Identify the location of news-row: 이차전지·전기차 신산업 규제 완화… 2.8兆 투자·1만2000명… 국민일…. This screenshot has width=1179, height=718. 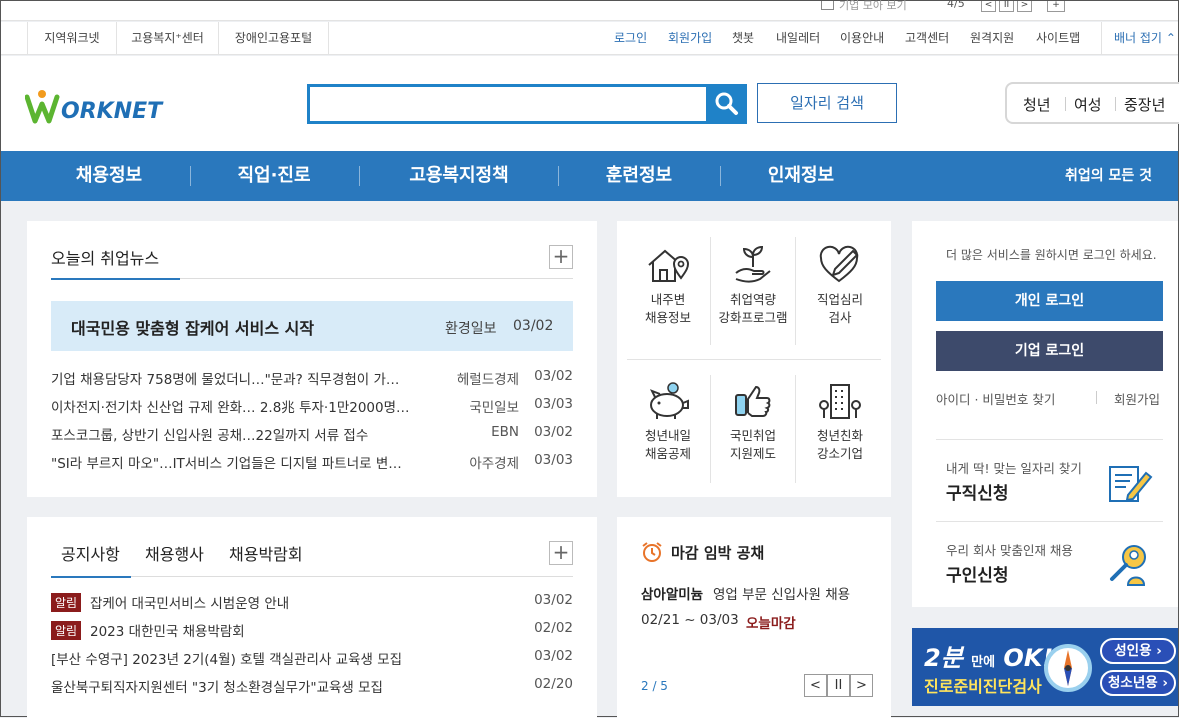
(312, 406).